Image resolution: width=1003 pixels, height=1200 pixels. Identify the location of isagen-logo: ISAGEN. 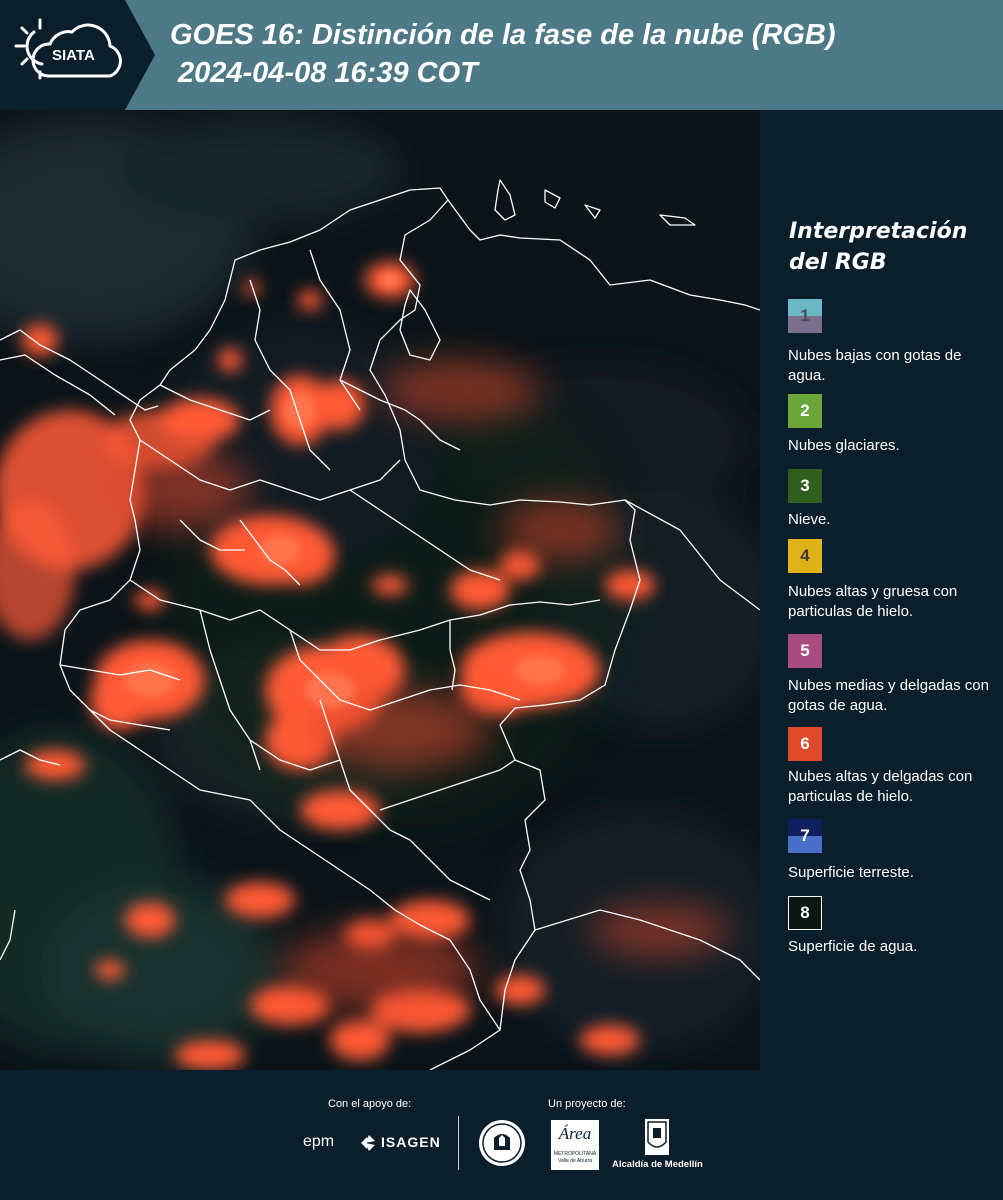
(411, 1142).